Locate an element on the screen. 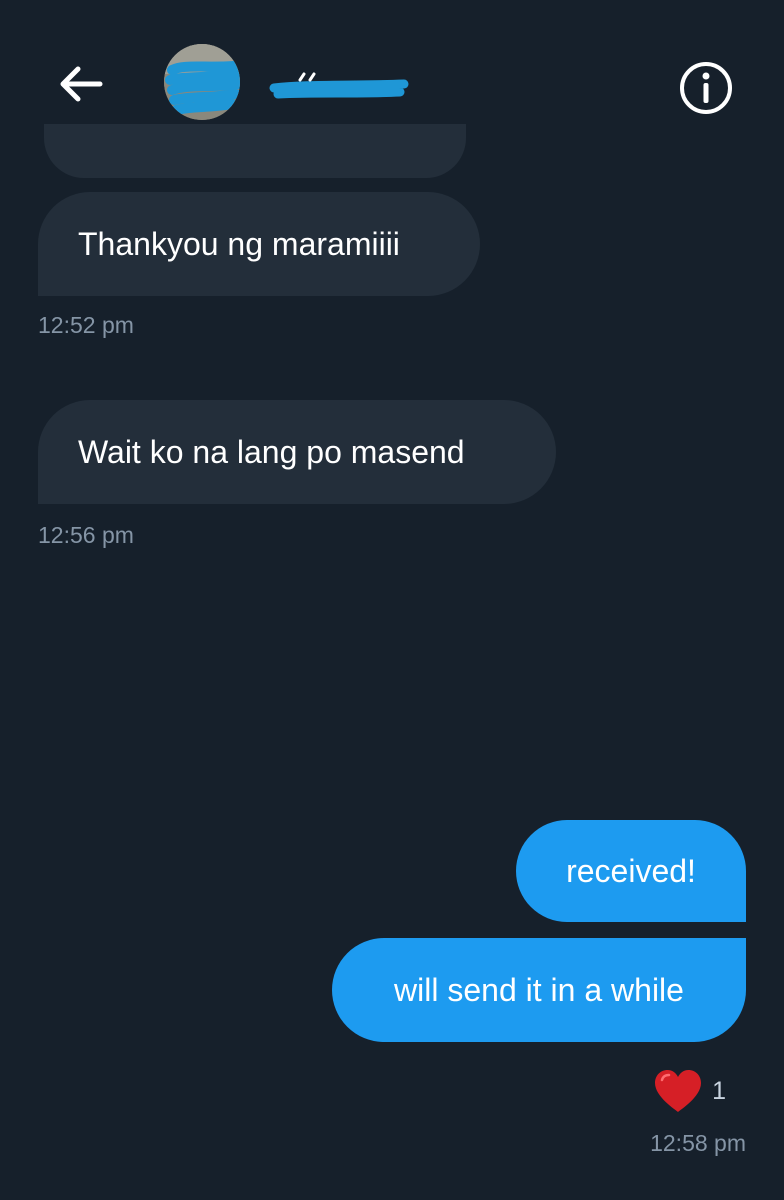 This screenshot has height=1200, width=784. username-redaction-scribble is located at coordinates (339, 85).